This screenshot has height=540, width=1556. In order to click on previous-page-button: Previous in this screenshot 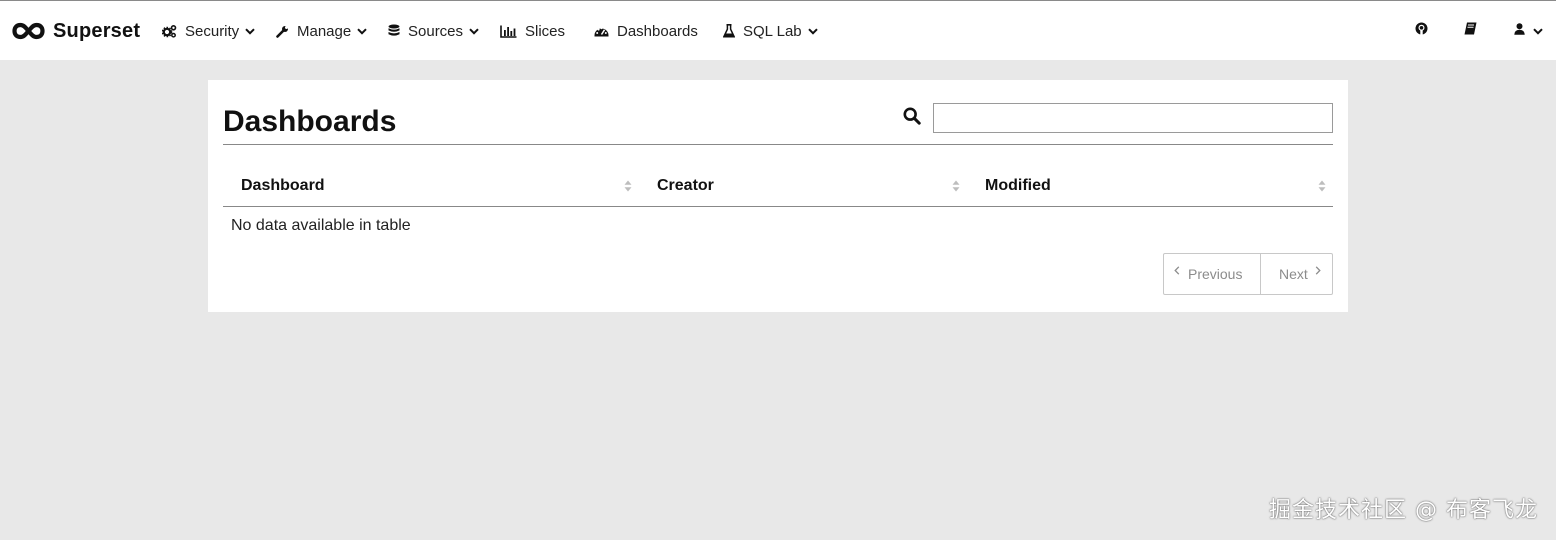, I will do `click(1212, 274)`.